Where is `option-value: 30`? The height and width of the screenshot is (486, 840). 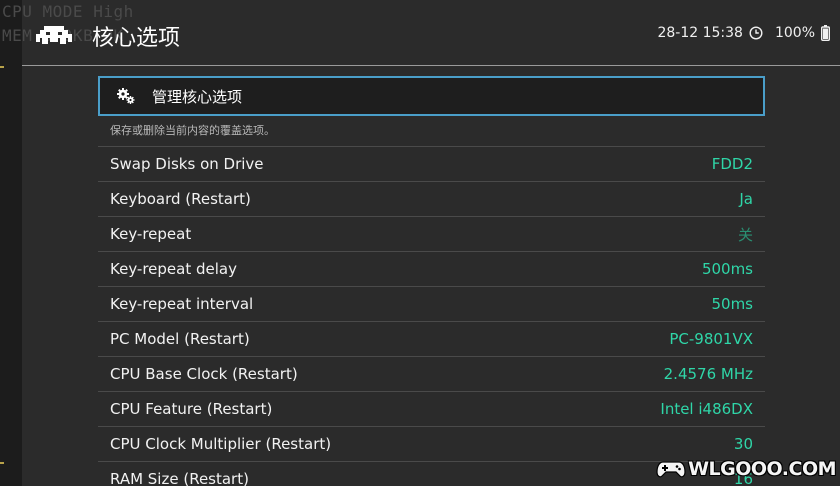
option-value: 30 is located at coordinates (743, 444).